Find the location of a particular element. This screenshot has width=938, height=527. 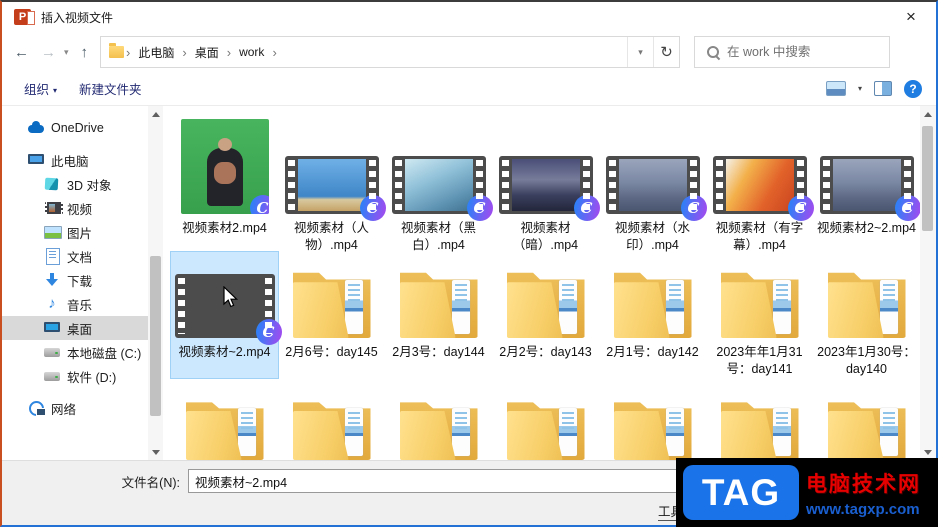

address-bar: › 此电脑 › 桌面 › work › ▾ ↻ is located at coordinates (390, 52).